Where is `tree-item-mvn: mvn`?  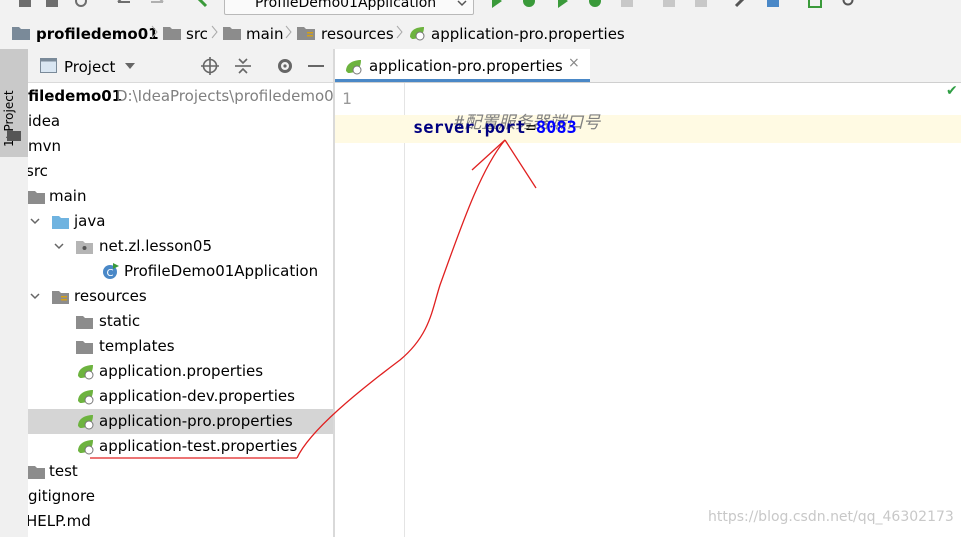
tree-item-mvn: mvn is located at coordinates (180, 146).